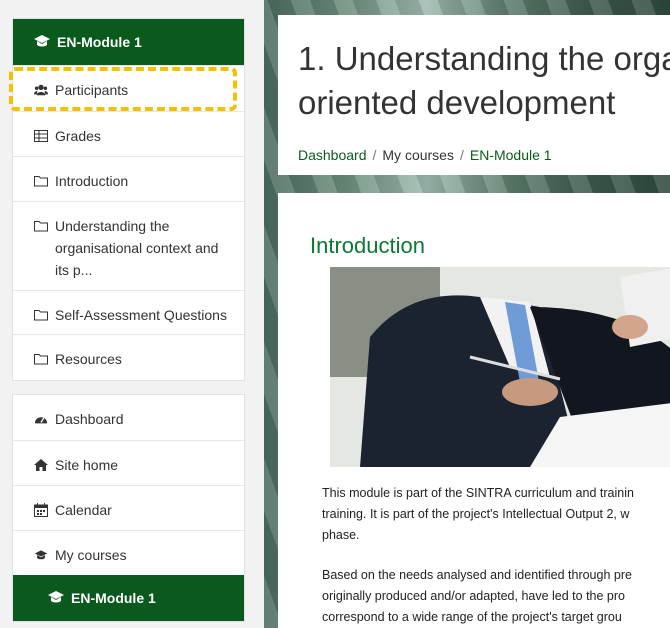  I want to click on sidebar-item-grades: Grades, so click(128, 133).